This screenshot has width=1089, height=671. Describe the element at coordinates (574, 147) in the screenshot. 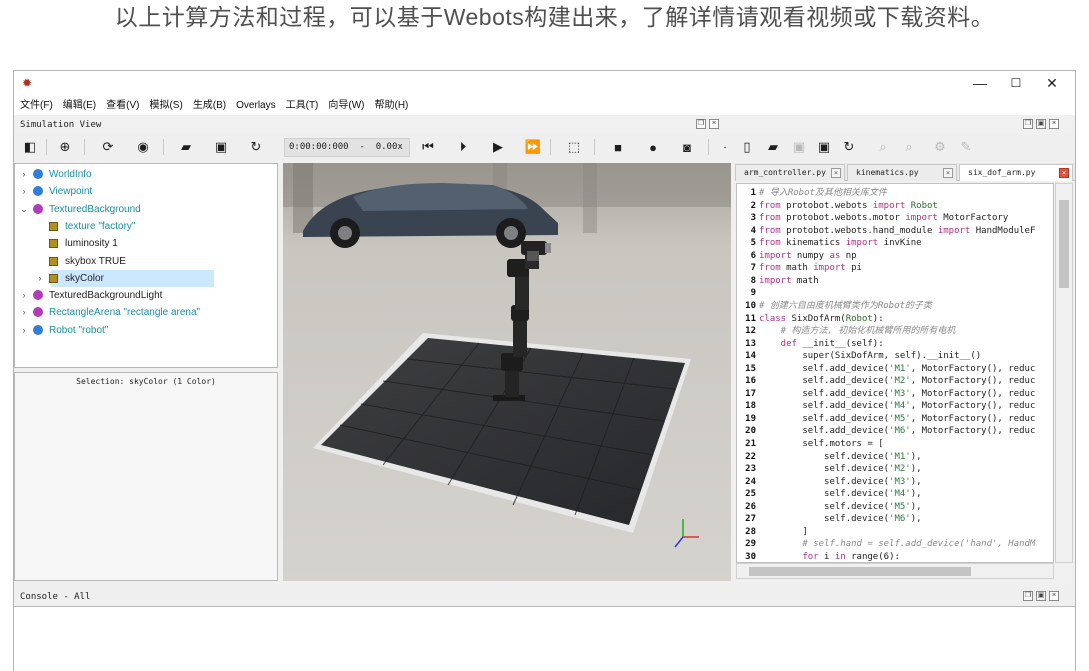

I see `view-cube-icon: ⬚` at that location.